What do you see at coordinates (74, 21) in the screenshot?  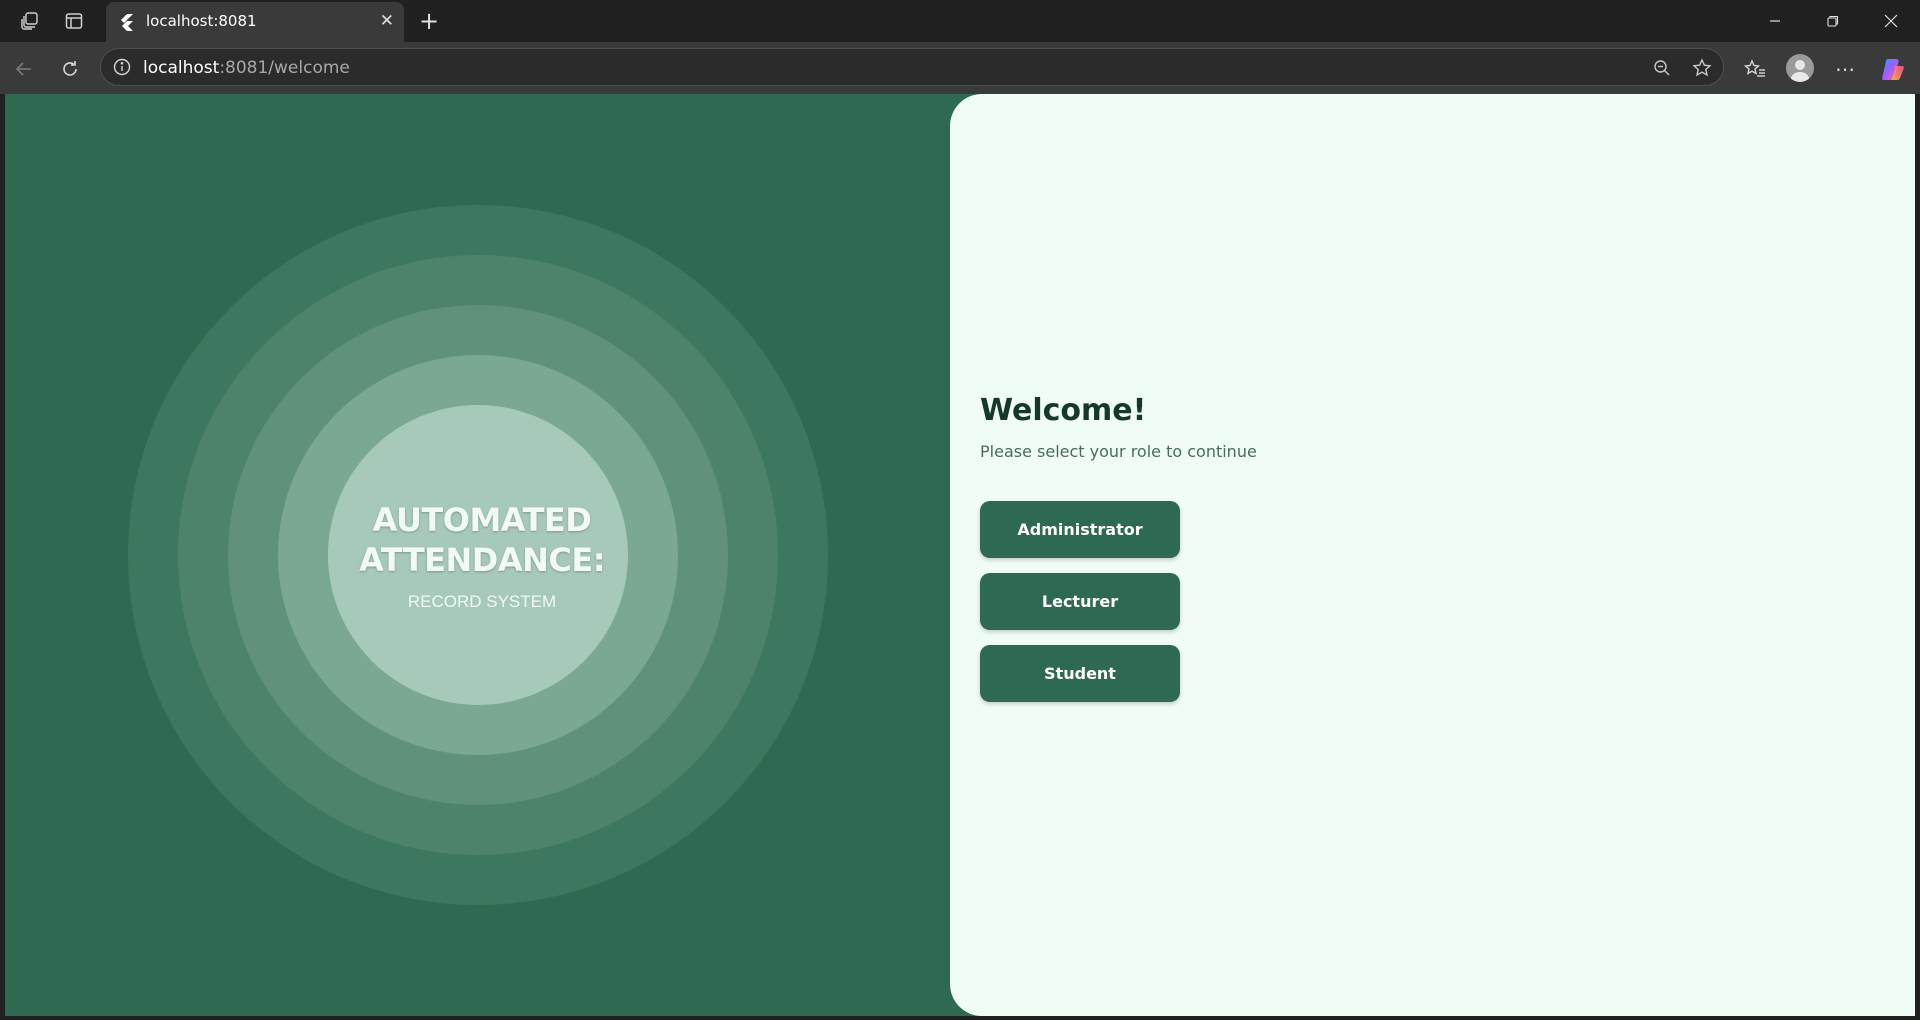 I see `vertical-tabs-icon` at bounding box center [74, 21].